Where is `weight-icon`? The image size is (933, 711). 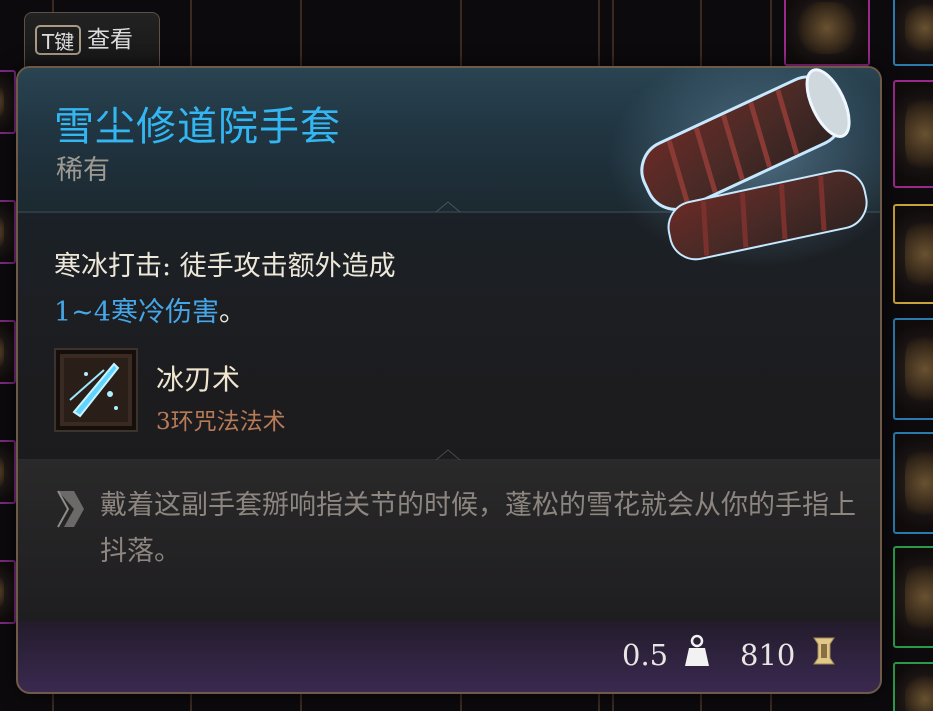
weight-icon is located at coordinates (697, 650).